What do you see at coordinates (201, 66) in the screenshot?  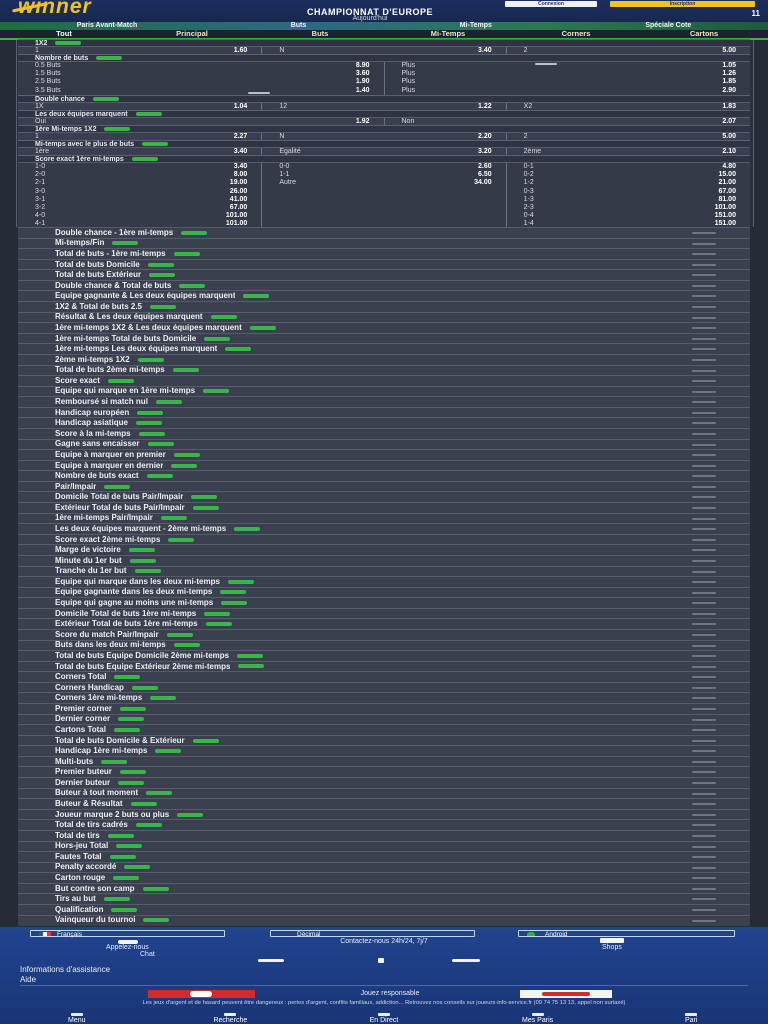 I see `odds-button: 0.5 Buts 8.90` at bounding box center [201, 66].